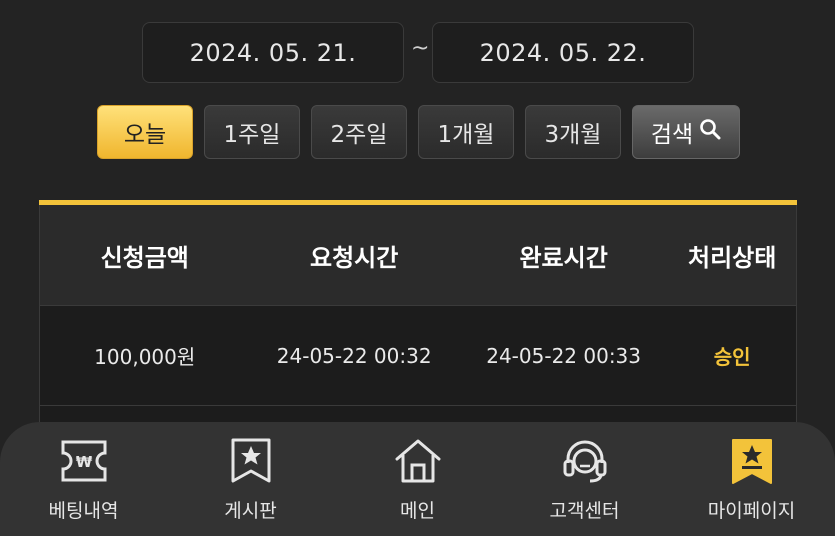 The width and height of the screenshot is (835, 536). I want to click on nav-customer-center: 고객센터, so click(584, 479).